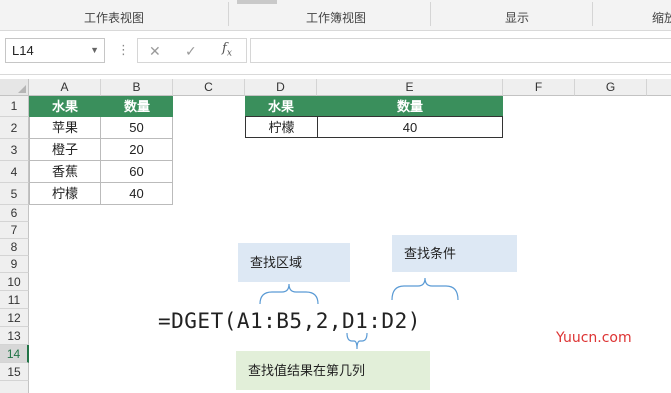 The height and width of the screenshot is (393, 671). What do you see at coordinates (357, 341) in the screenshot?
I see `bracket-column` at bounding box center [357, 341].